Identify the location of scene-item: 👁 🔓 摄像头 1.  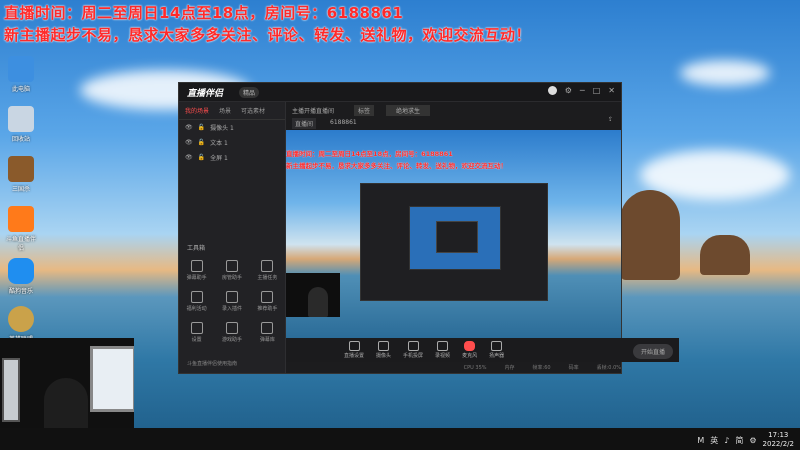
(232, 127).